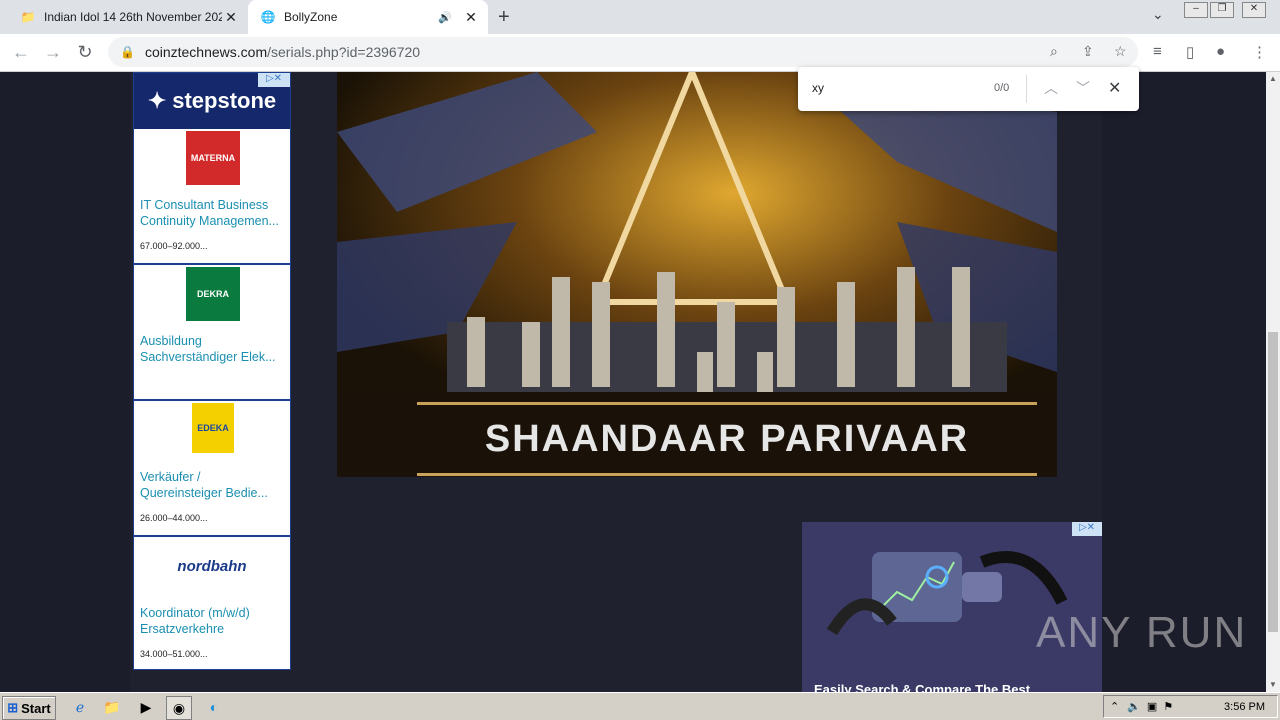  What do you see at coordinates (1259, 52) in the screenshot?
I see `menu-kebab-icon: ⋮` at bounding box center [1259, 52].